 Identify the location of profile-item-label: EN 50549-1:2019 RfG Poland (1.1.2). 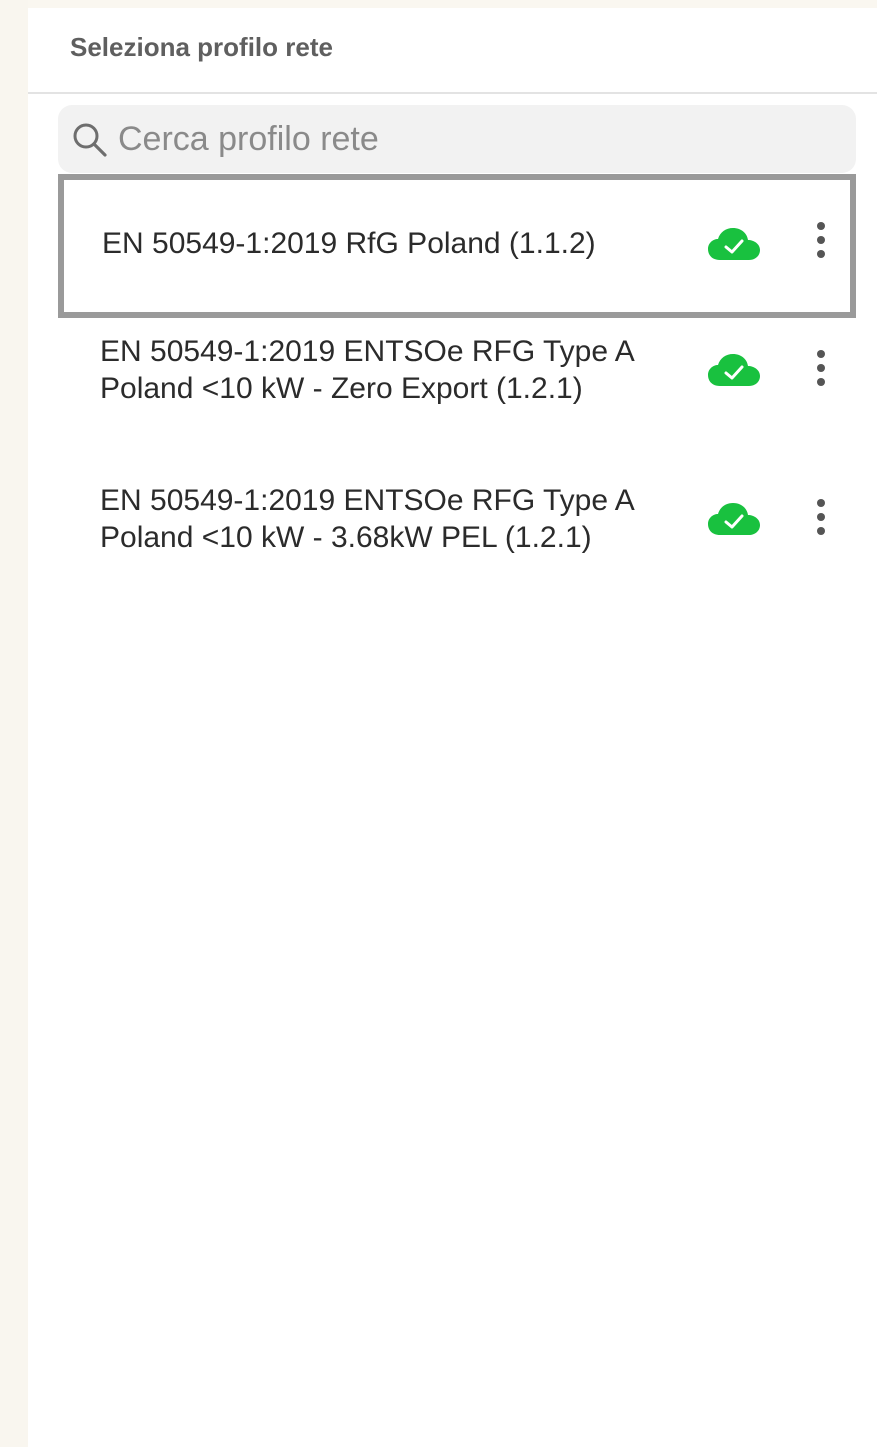
(349, 243).